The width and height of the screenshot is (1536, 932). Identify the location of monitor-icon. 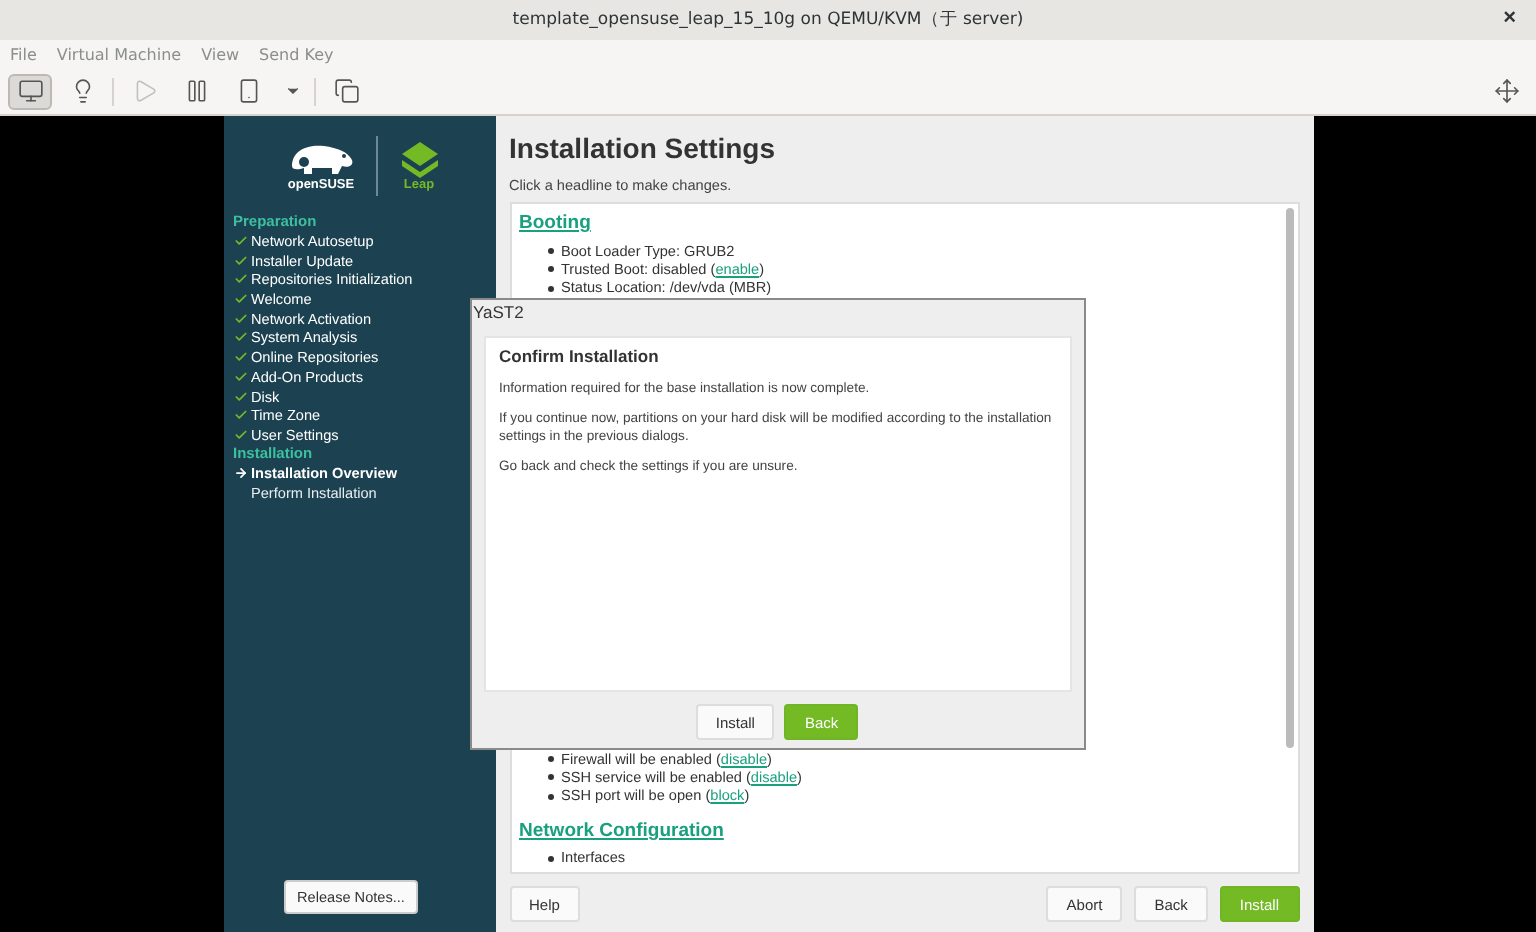
(30, 91).